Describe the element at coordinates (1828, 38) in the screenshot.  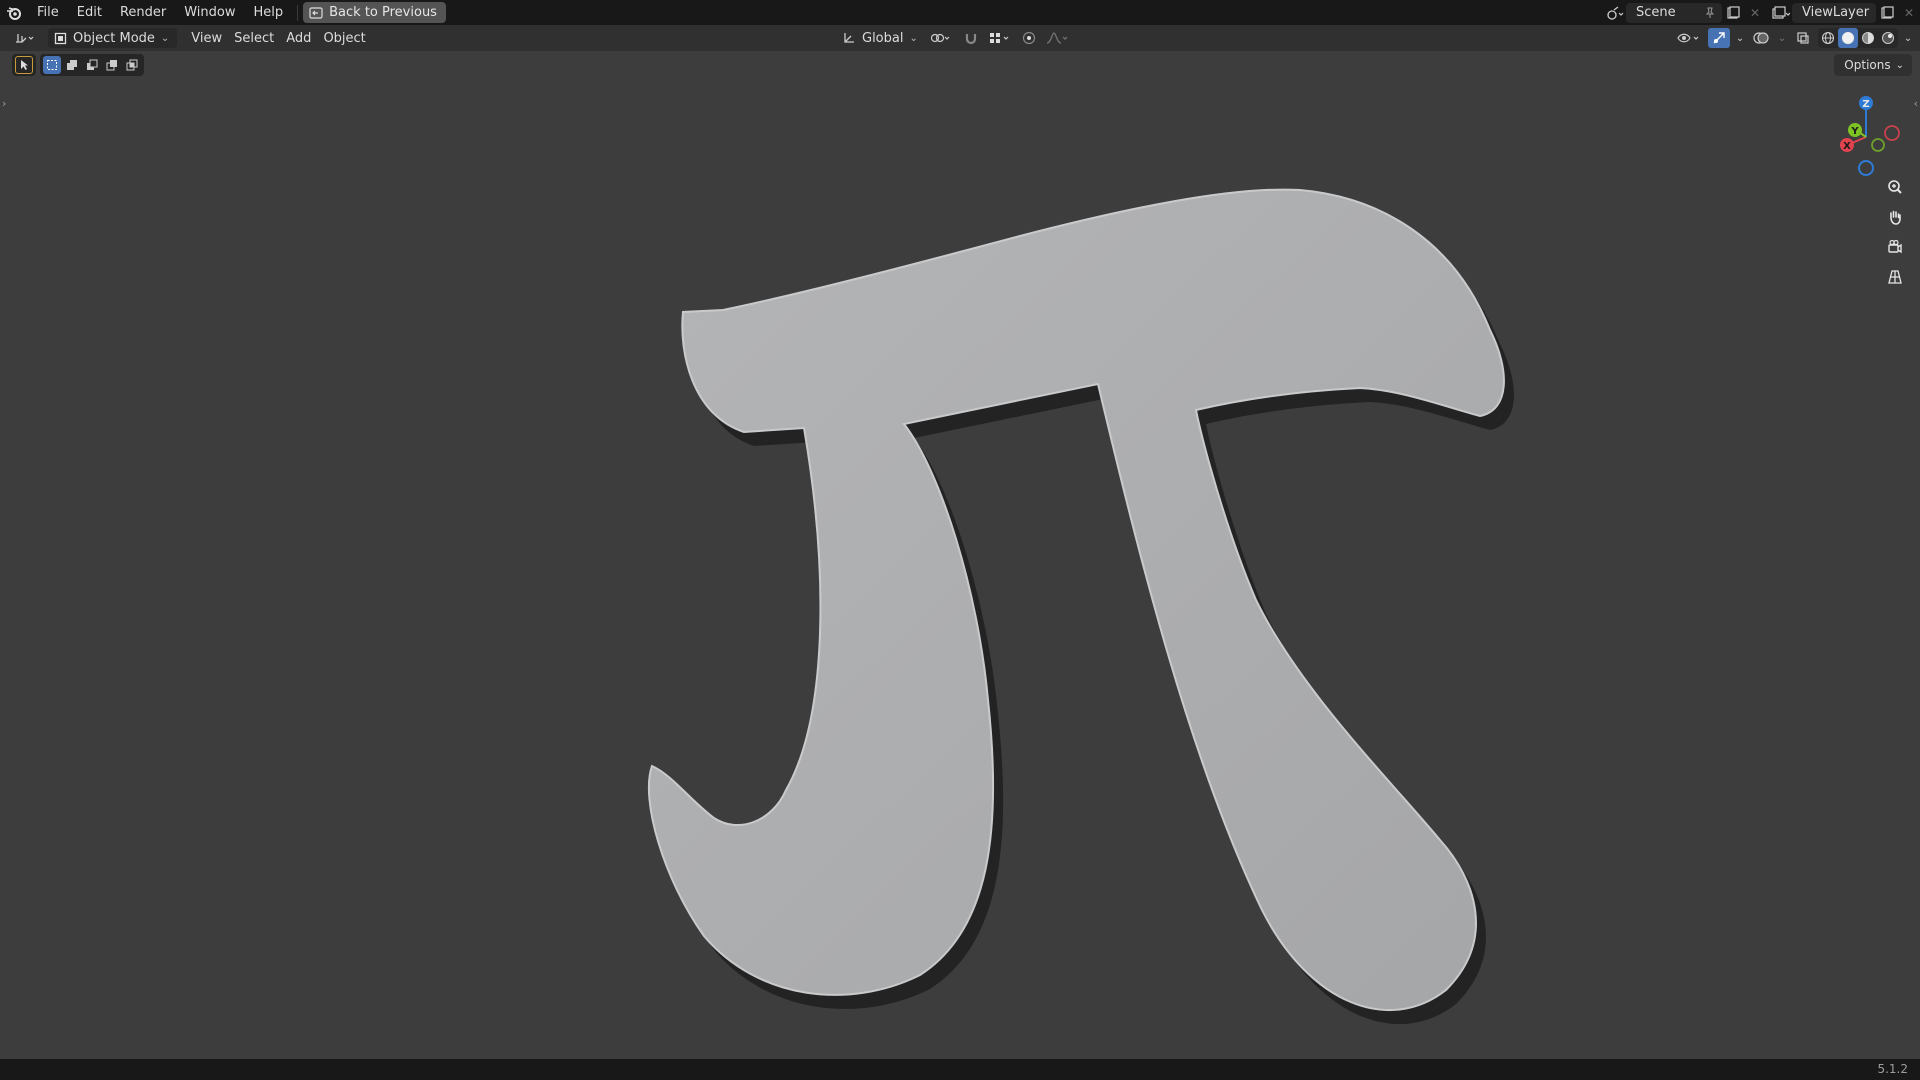
I see `wireframe-shading-icon` at that location.